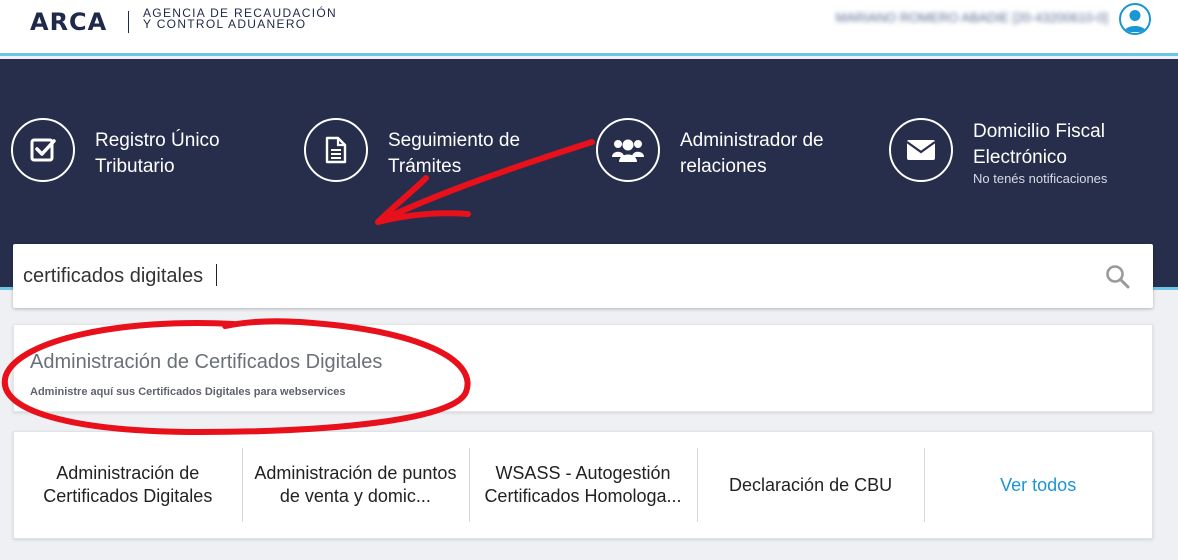 This screenshot has width=1178, height=560. Describe the element at coordinates (1135, 19) in the screenshot. I see `user-avatar-icon` at that location.